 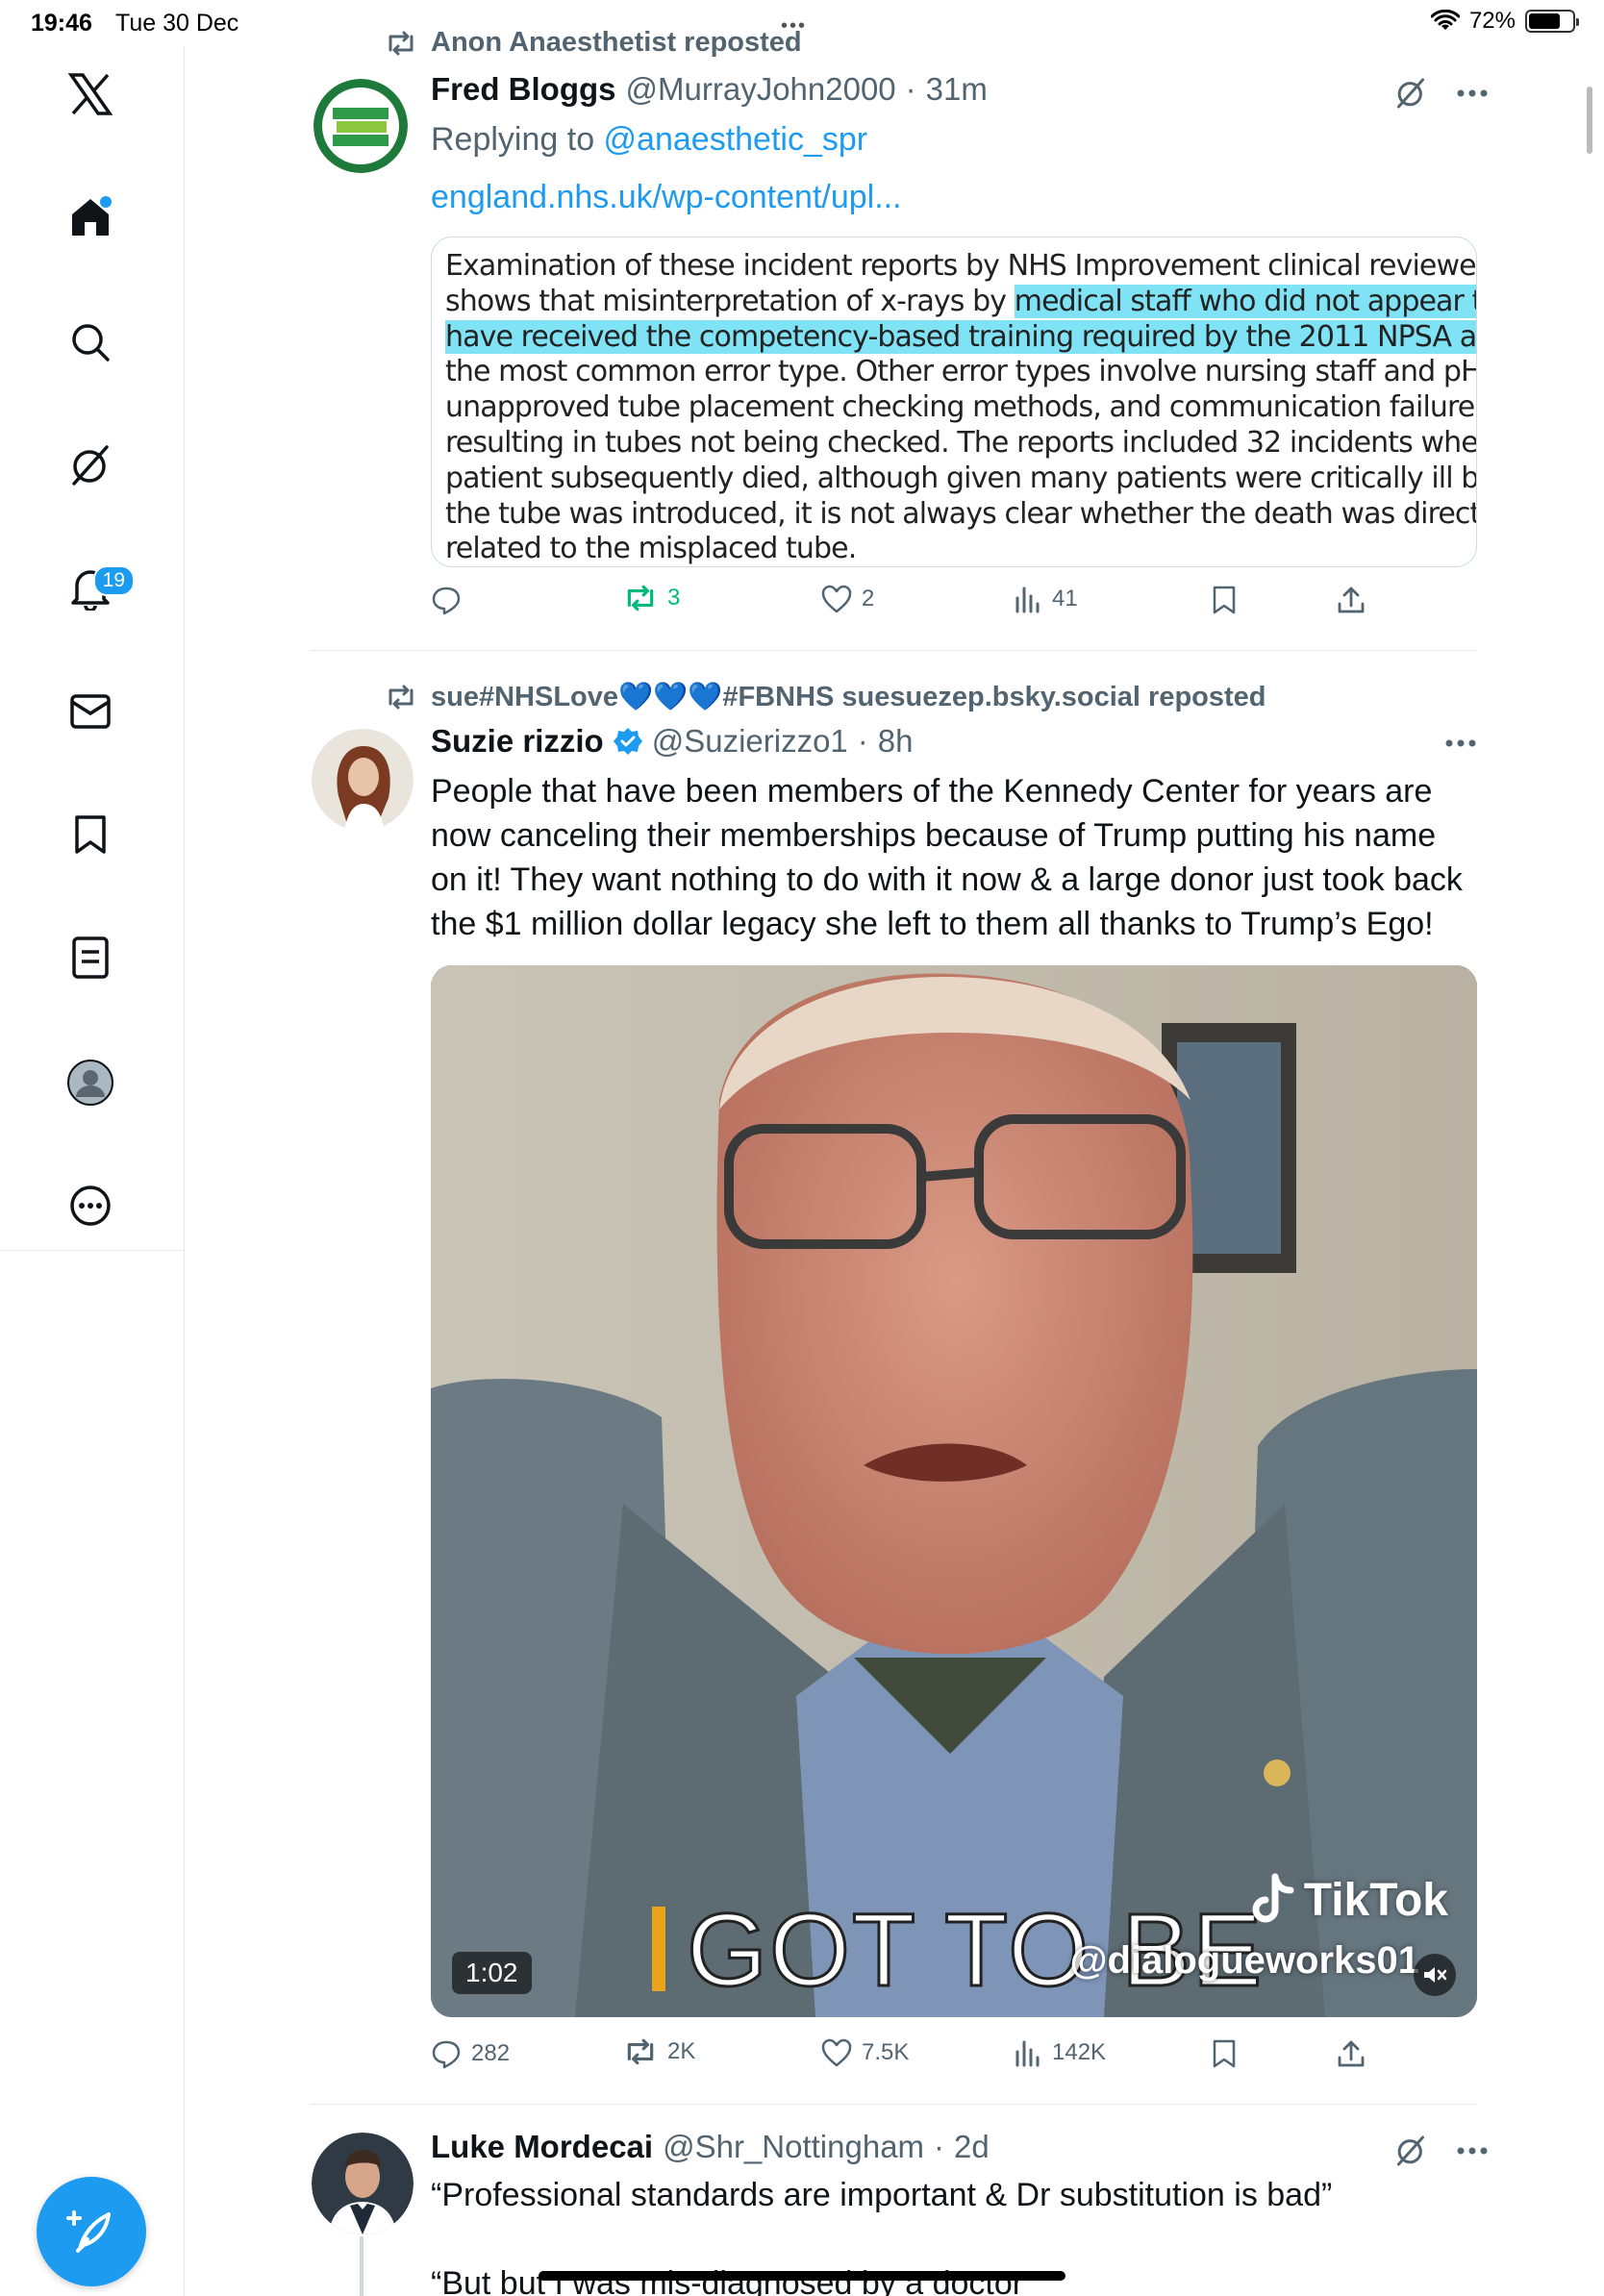 I want to click on reply-button, so click(x=451, y=600).